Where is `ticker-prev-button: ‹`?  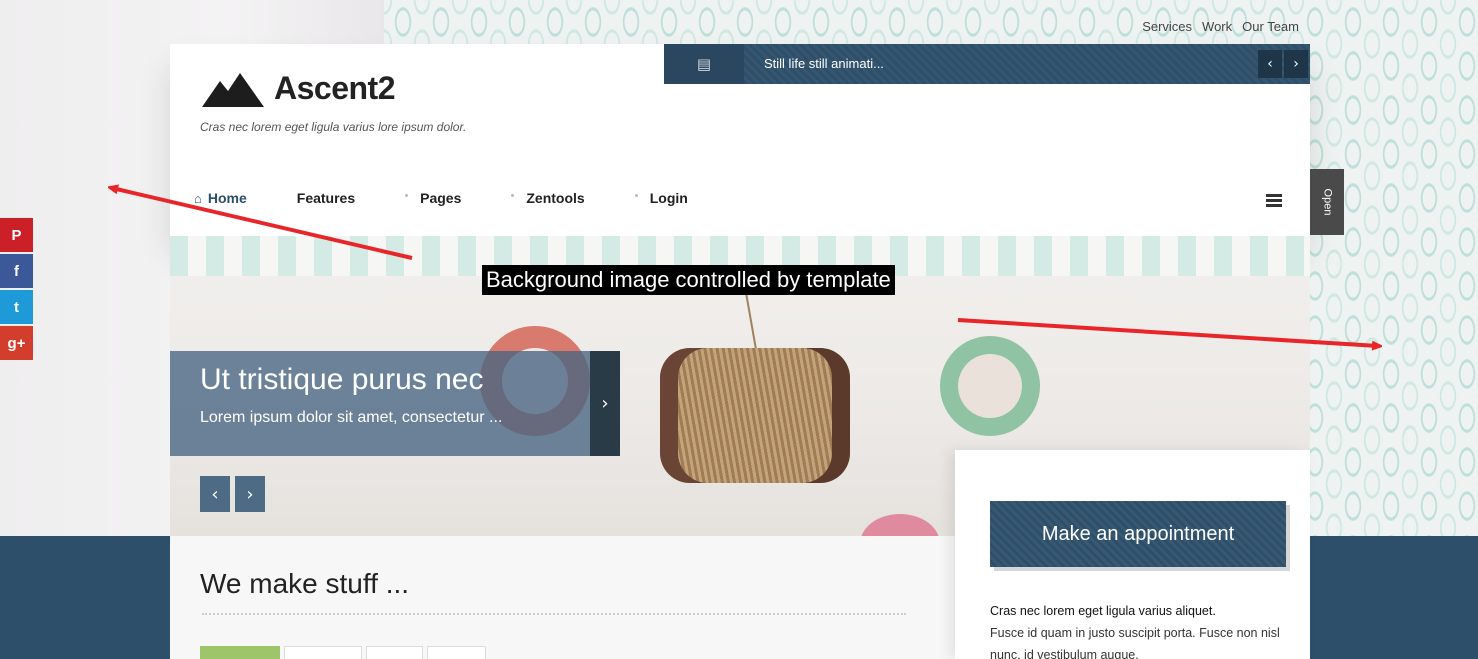 ticker-prev-button: ‹ is located at coordinates (1270, 64).